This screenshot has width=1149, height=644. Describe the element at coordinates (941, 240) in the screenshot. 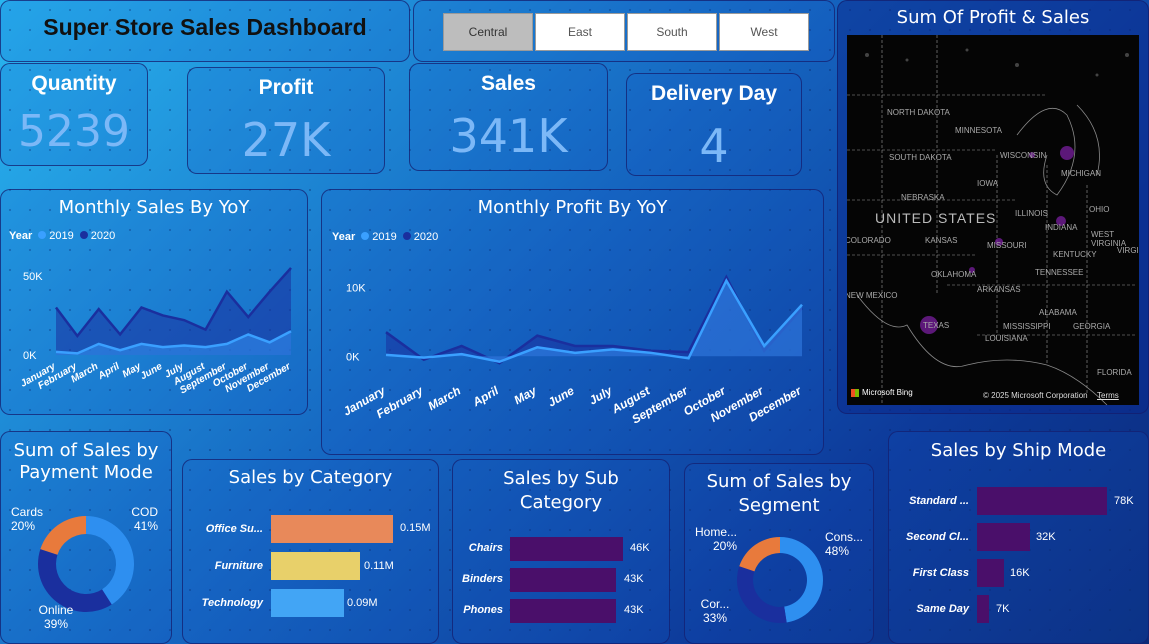

I see `map-state-label: KANSAS` at that location.